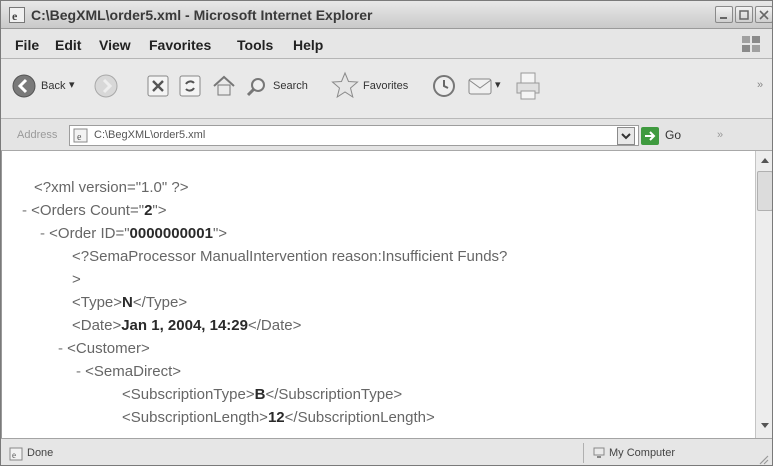 The height and width of the screenshot is (466, 773). I want to click on menu-edit: Edit, so click(68, 45).